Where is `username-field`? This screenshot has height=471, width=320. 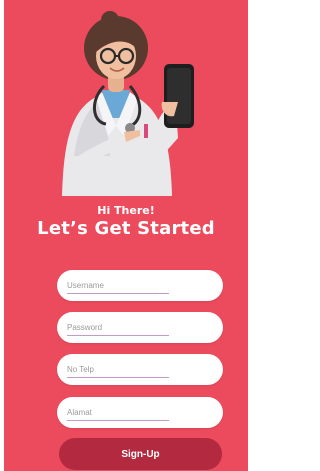 username-field is located at coordinates (140, 285).